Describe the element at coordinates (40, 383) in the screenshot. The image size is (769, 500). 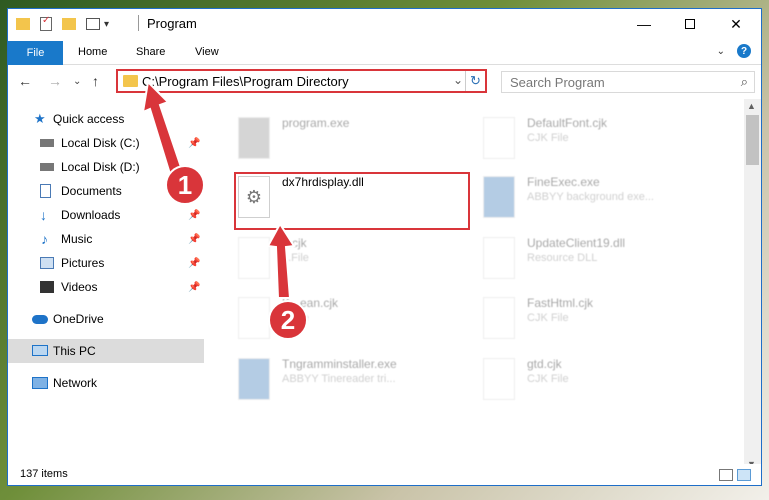
I see `network-icon` at that location.